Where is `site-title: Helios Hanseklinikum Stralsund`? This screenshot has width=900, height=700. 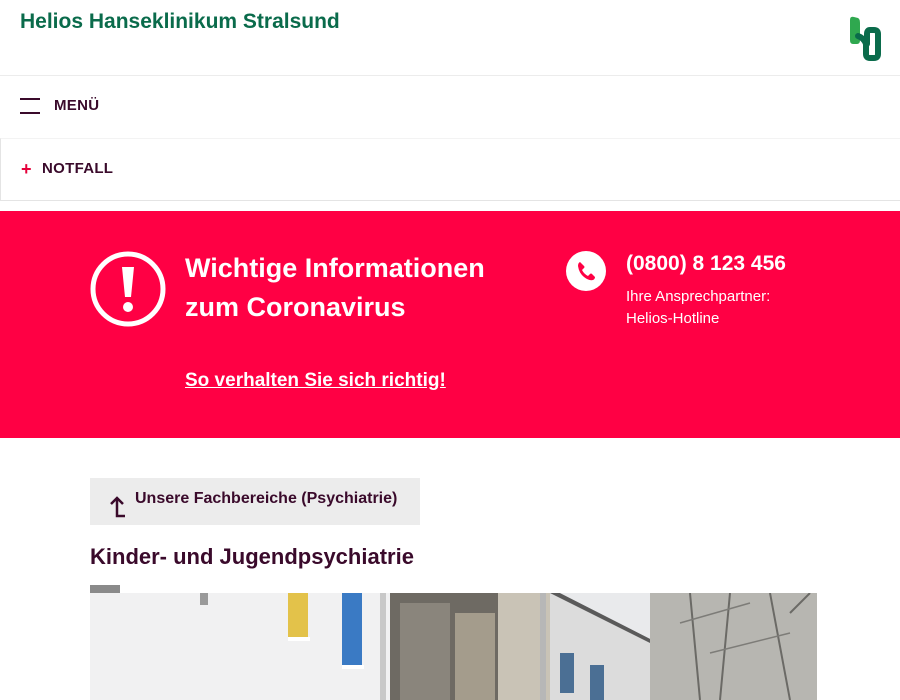
site-title: Helios Hanseklinikum Stralsund is located at coordinates (180, 22).